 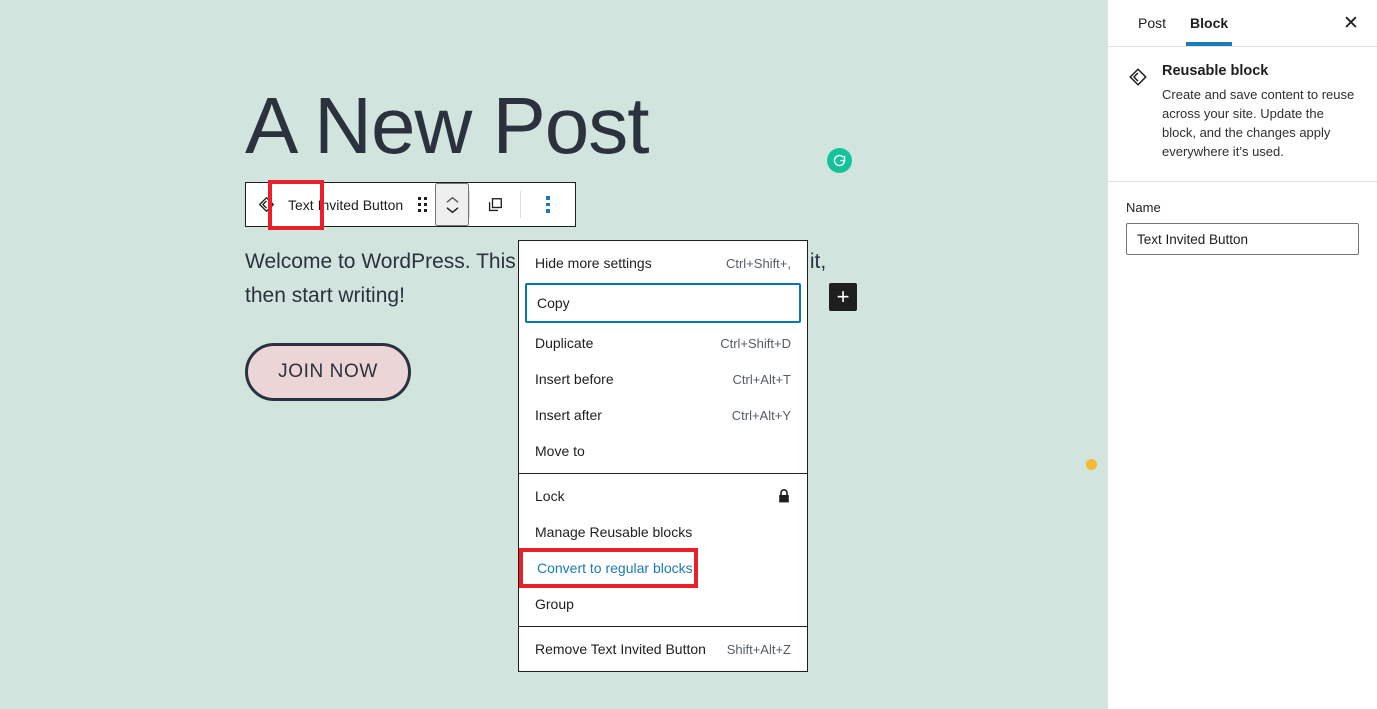 I want to click on menu-item-lock: Lock, so click(x=663, y=496).